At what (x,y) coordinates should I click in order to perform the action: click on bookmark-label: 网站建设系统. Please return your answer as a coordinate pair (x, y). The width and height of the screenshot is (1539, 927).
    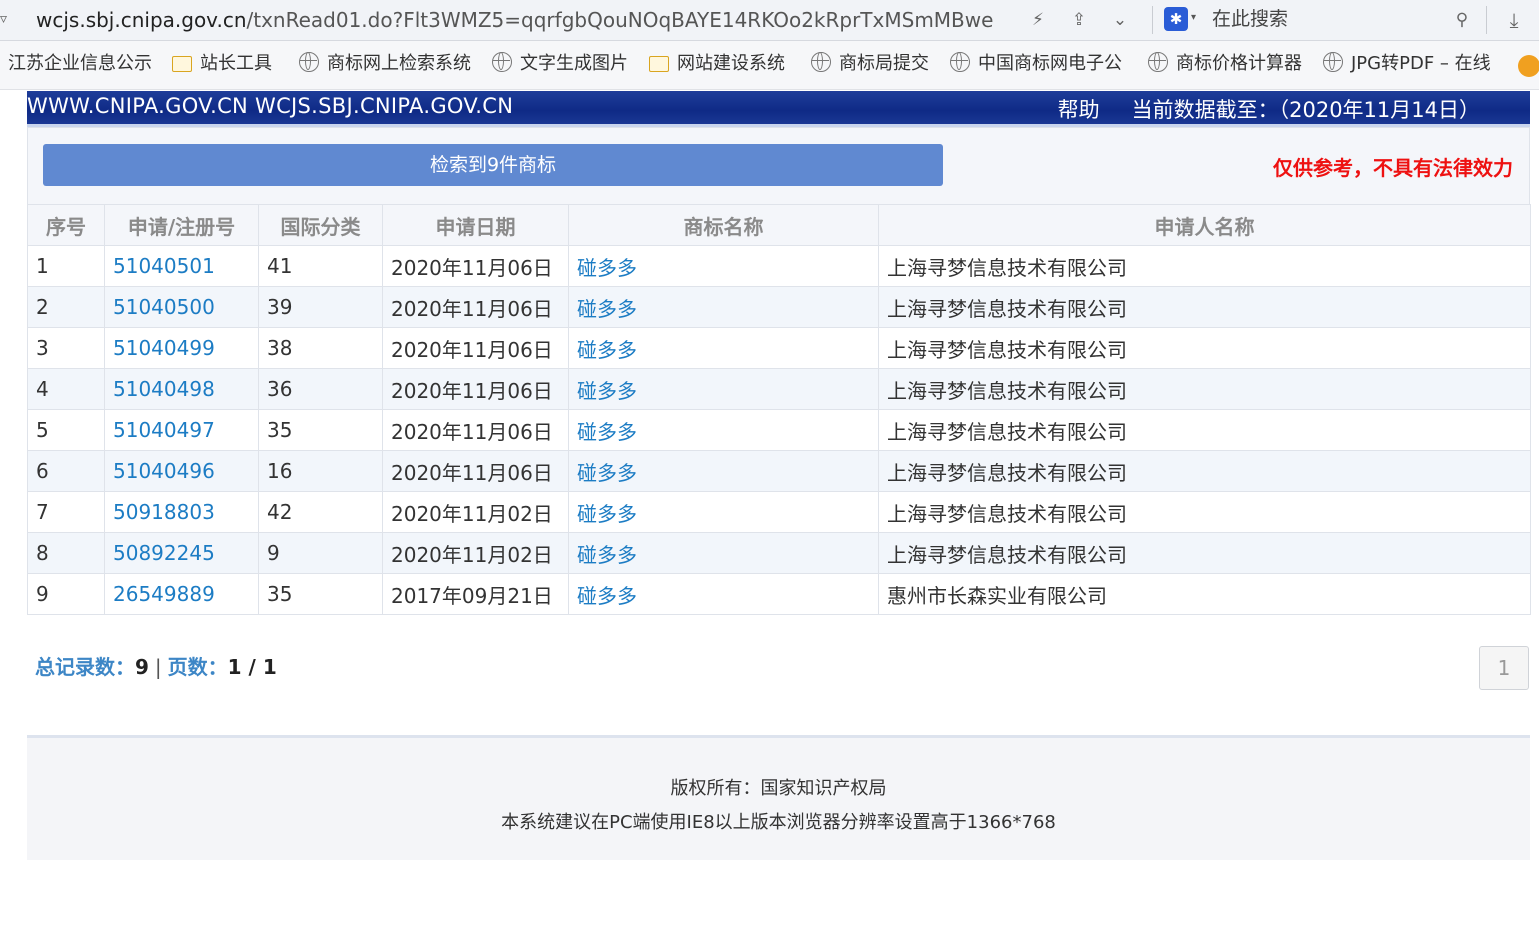
    Looking at the image, I should click on (731, 63).